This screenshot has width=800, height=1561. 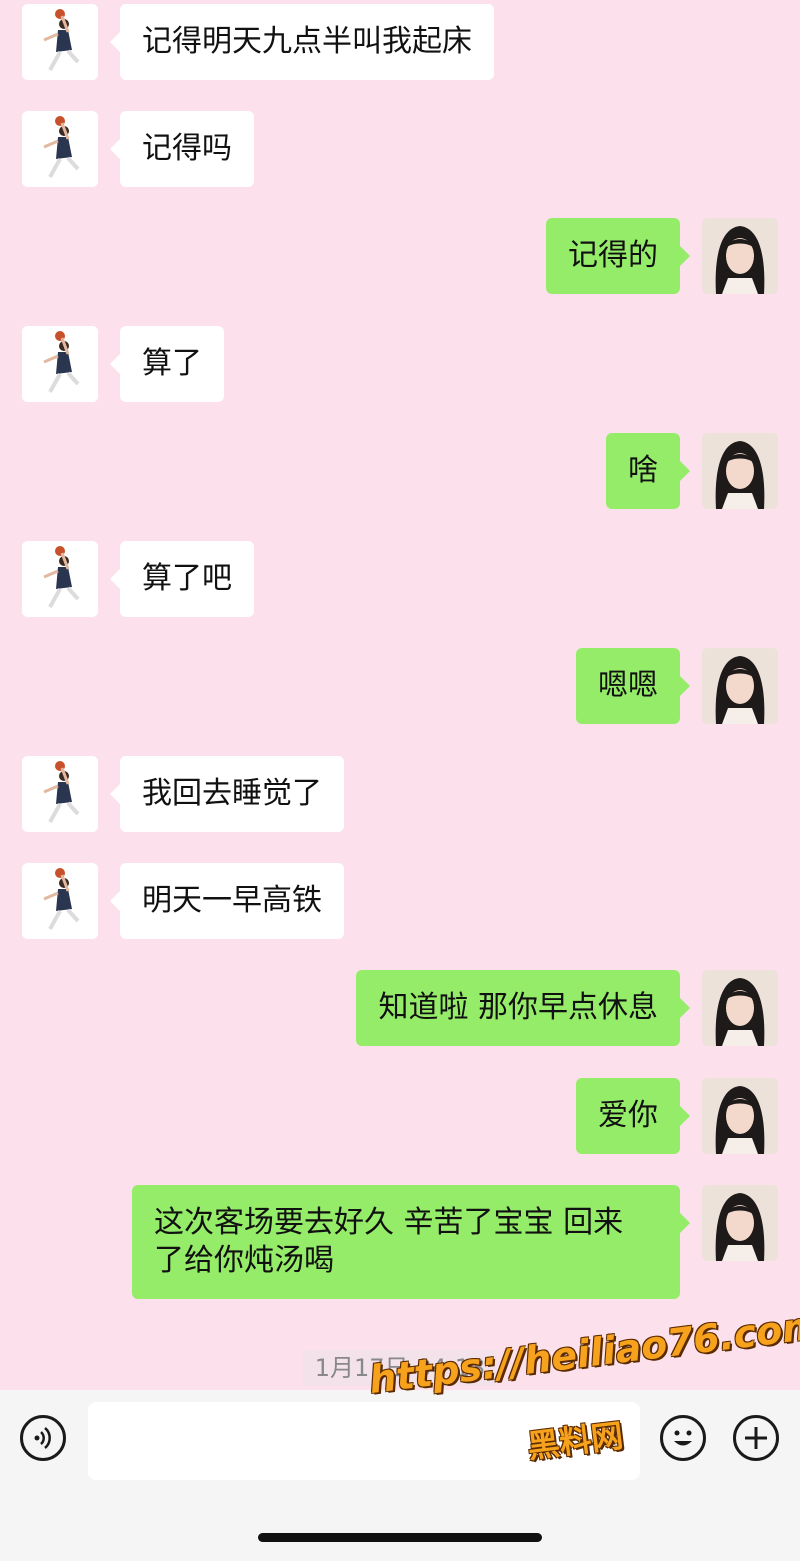 I want to click on message-bubble: 算了, so click(x=167, y=364).